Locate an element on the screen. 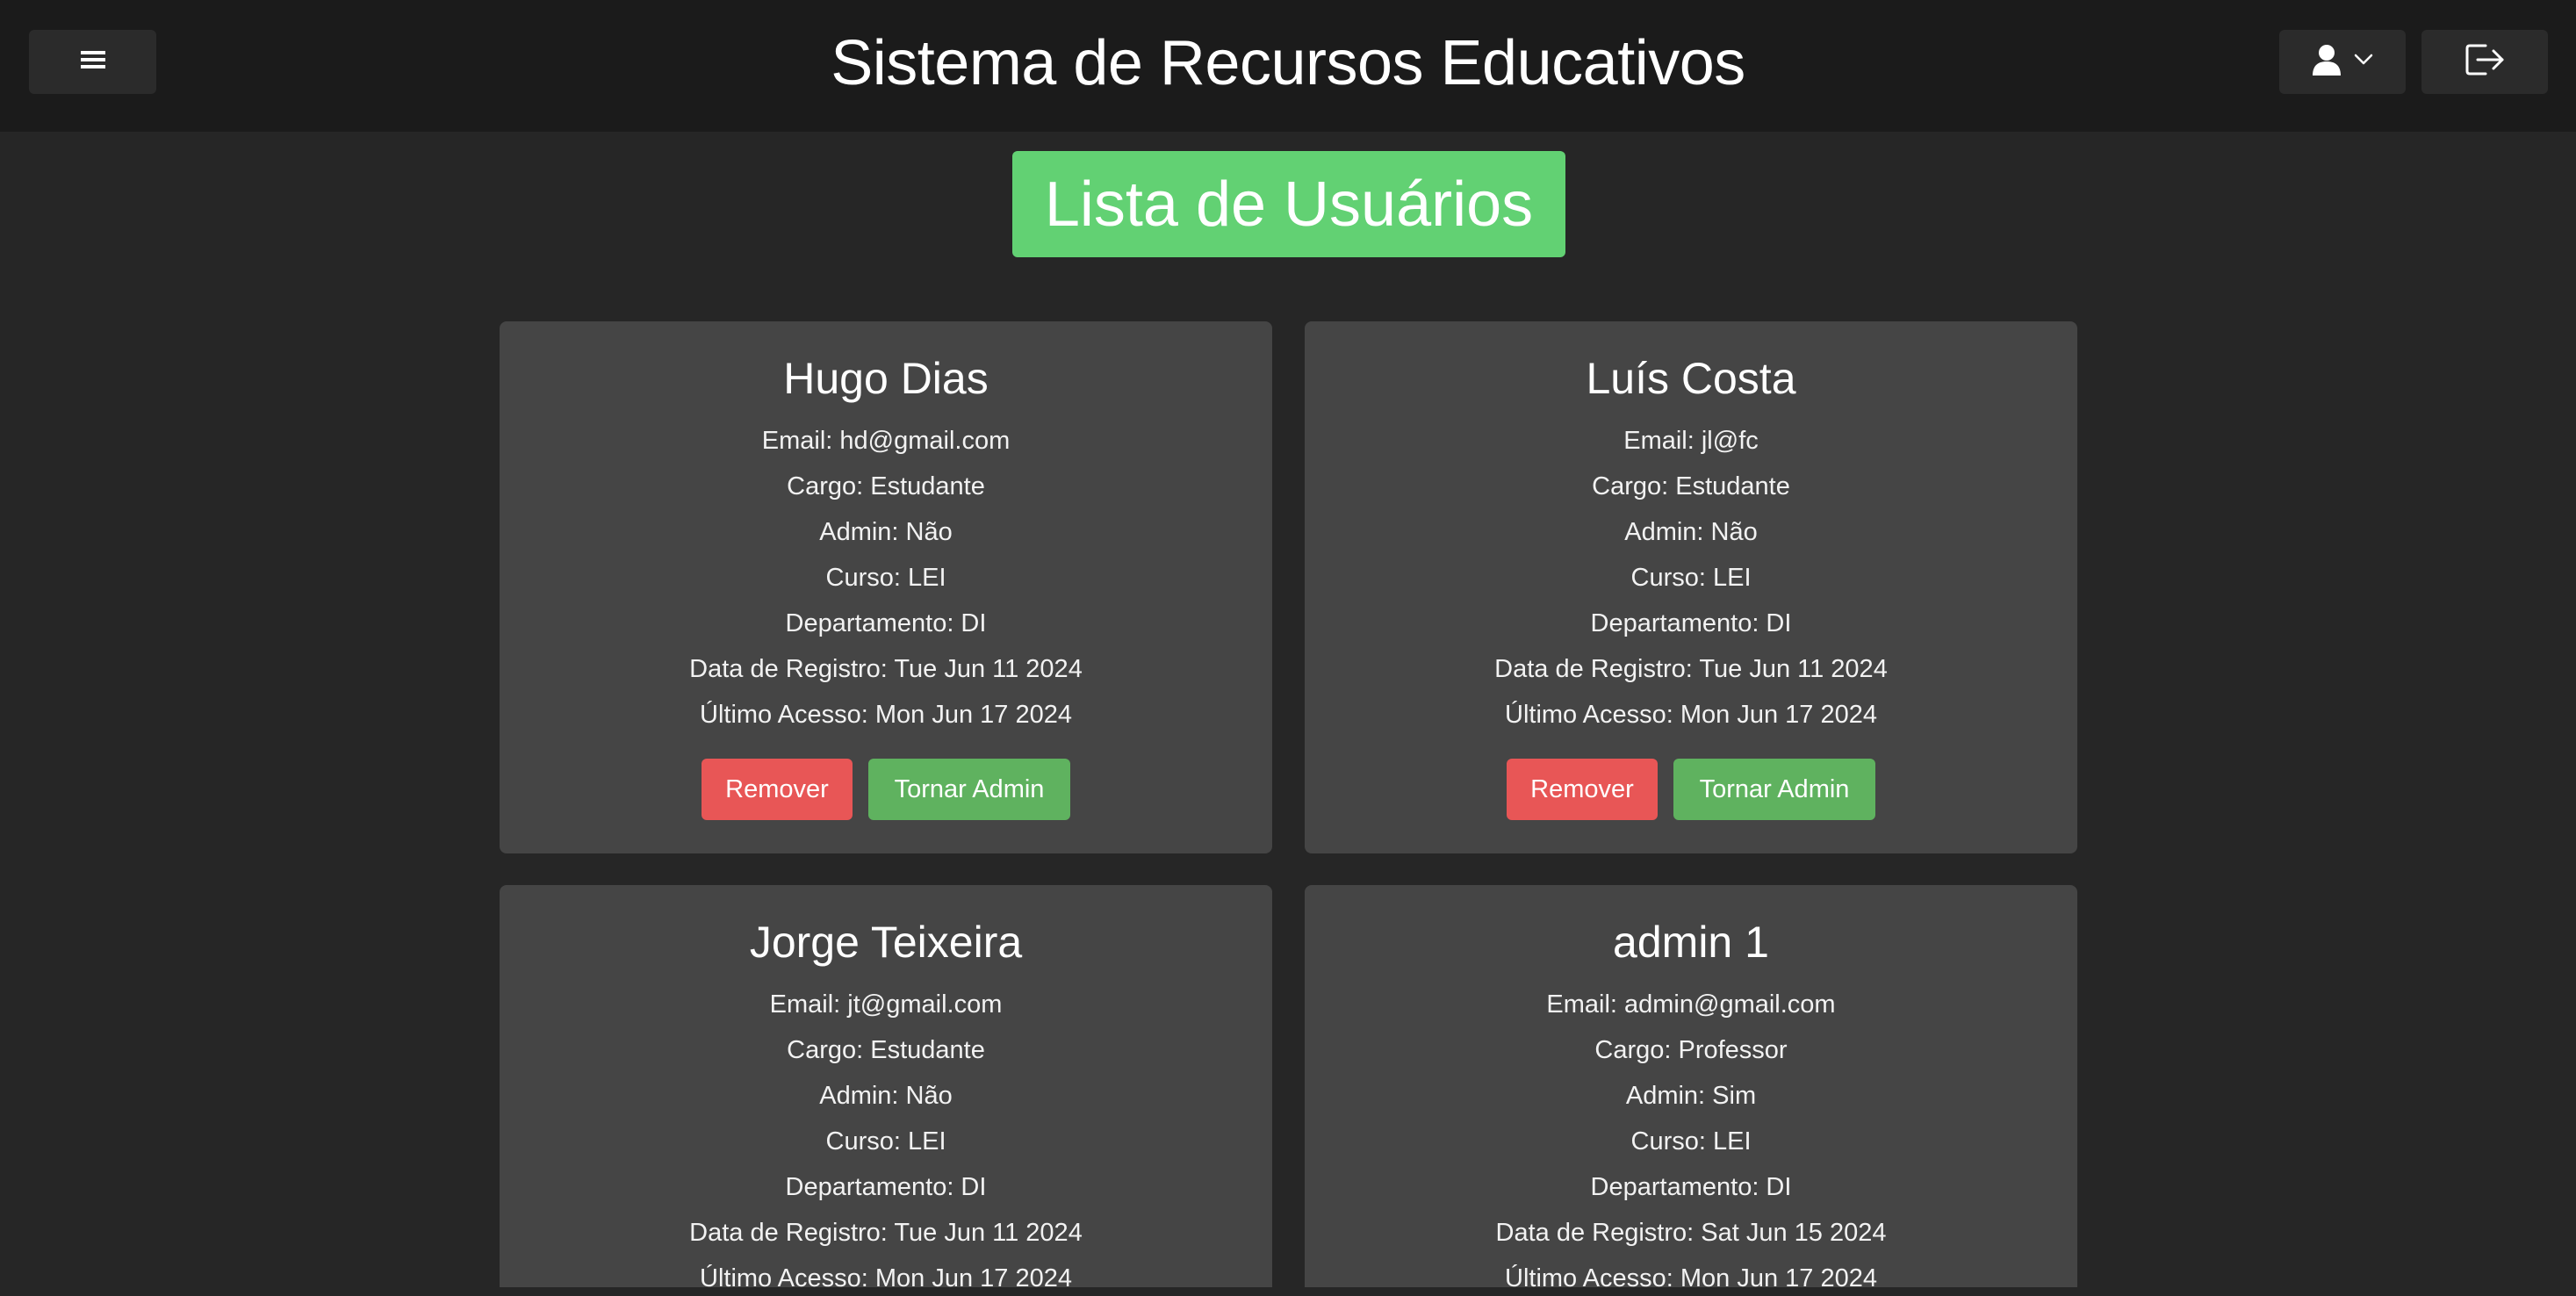  user-icon is located at coordinates (2327, 62).